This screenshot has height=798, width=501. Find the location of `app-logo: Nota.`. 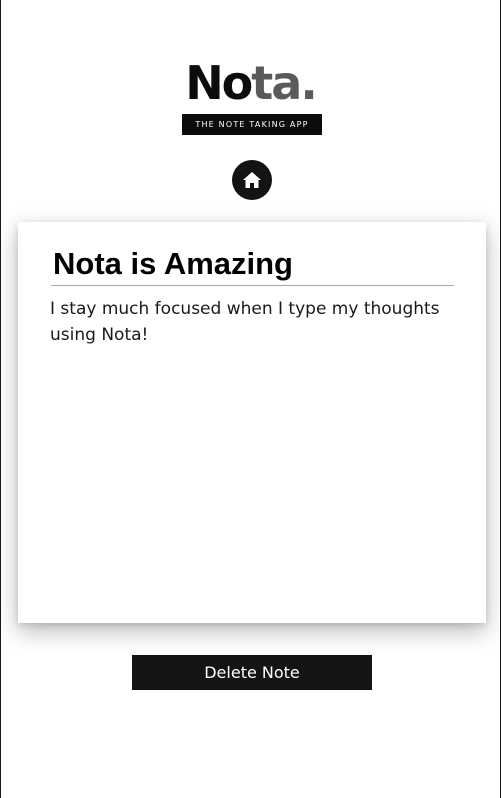

app-logo: Nota. is located at coordinates (250, 83).